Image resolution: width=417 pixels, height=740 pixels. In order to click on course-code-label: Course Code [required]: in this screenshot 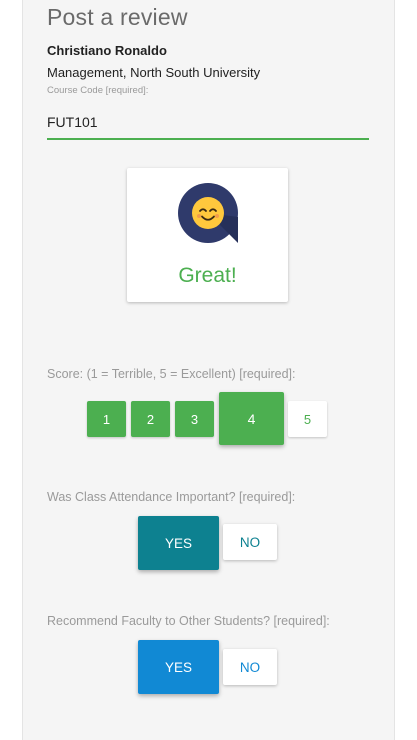, I will do `click(98, 90)`.